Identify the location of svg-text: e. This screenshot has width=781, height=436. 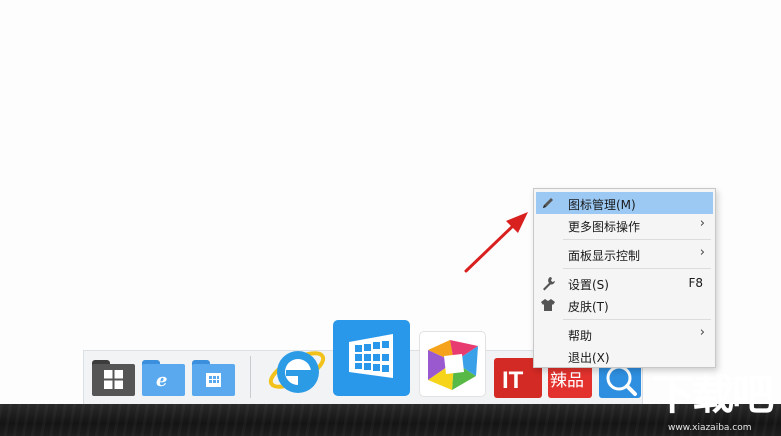
(161, 379).